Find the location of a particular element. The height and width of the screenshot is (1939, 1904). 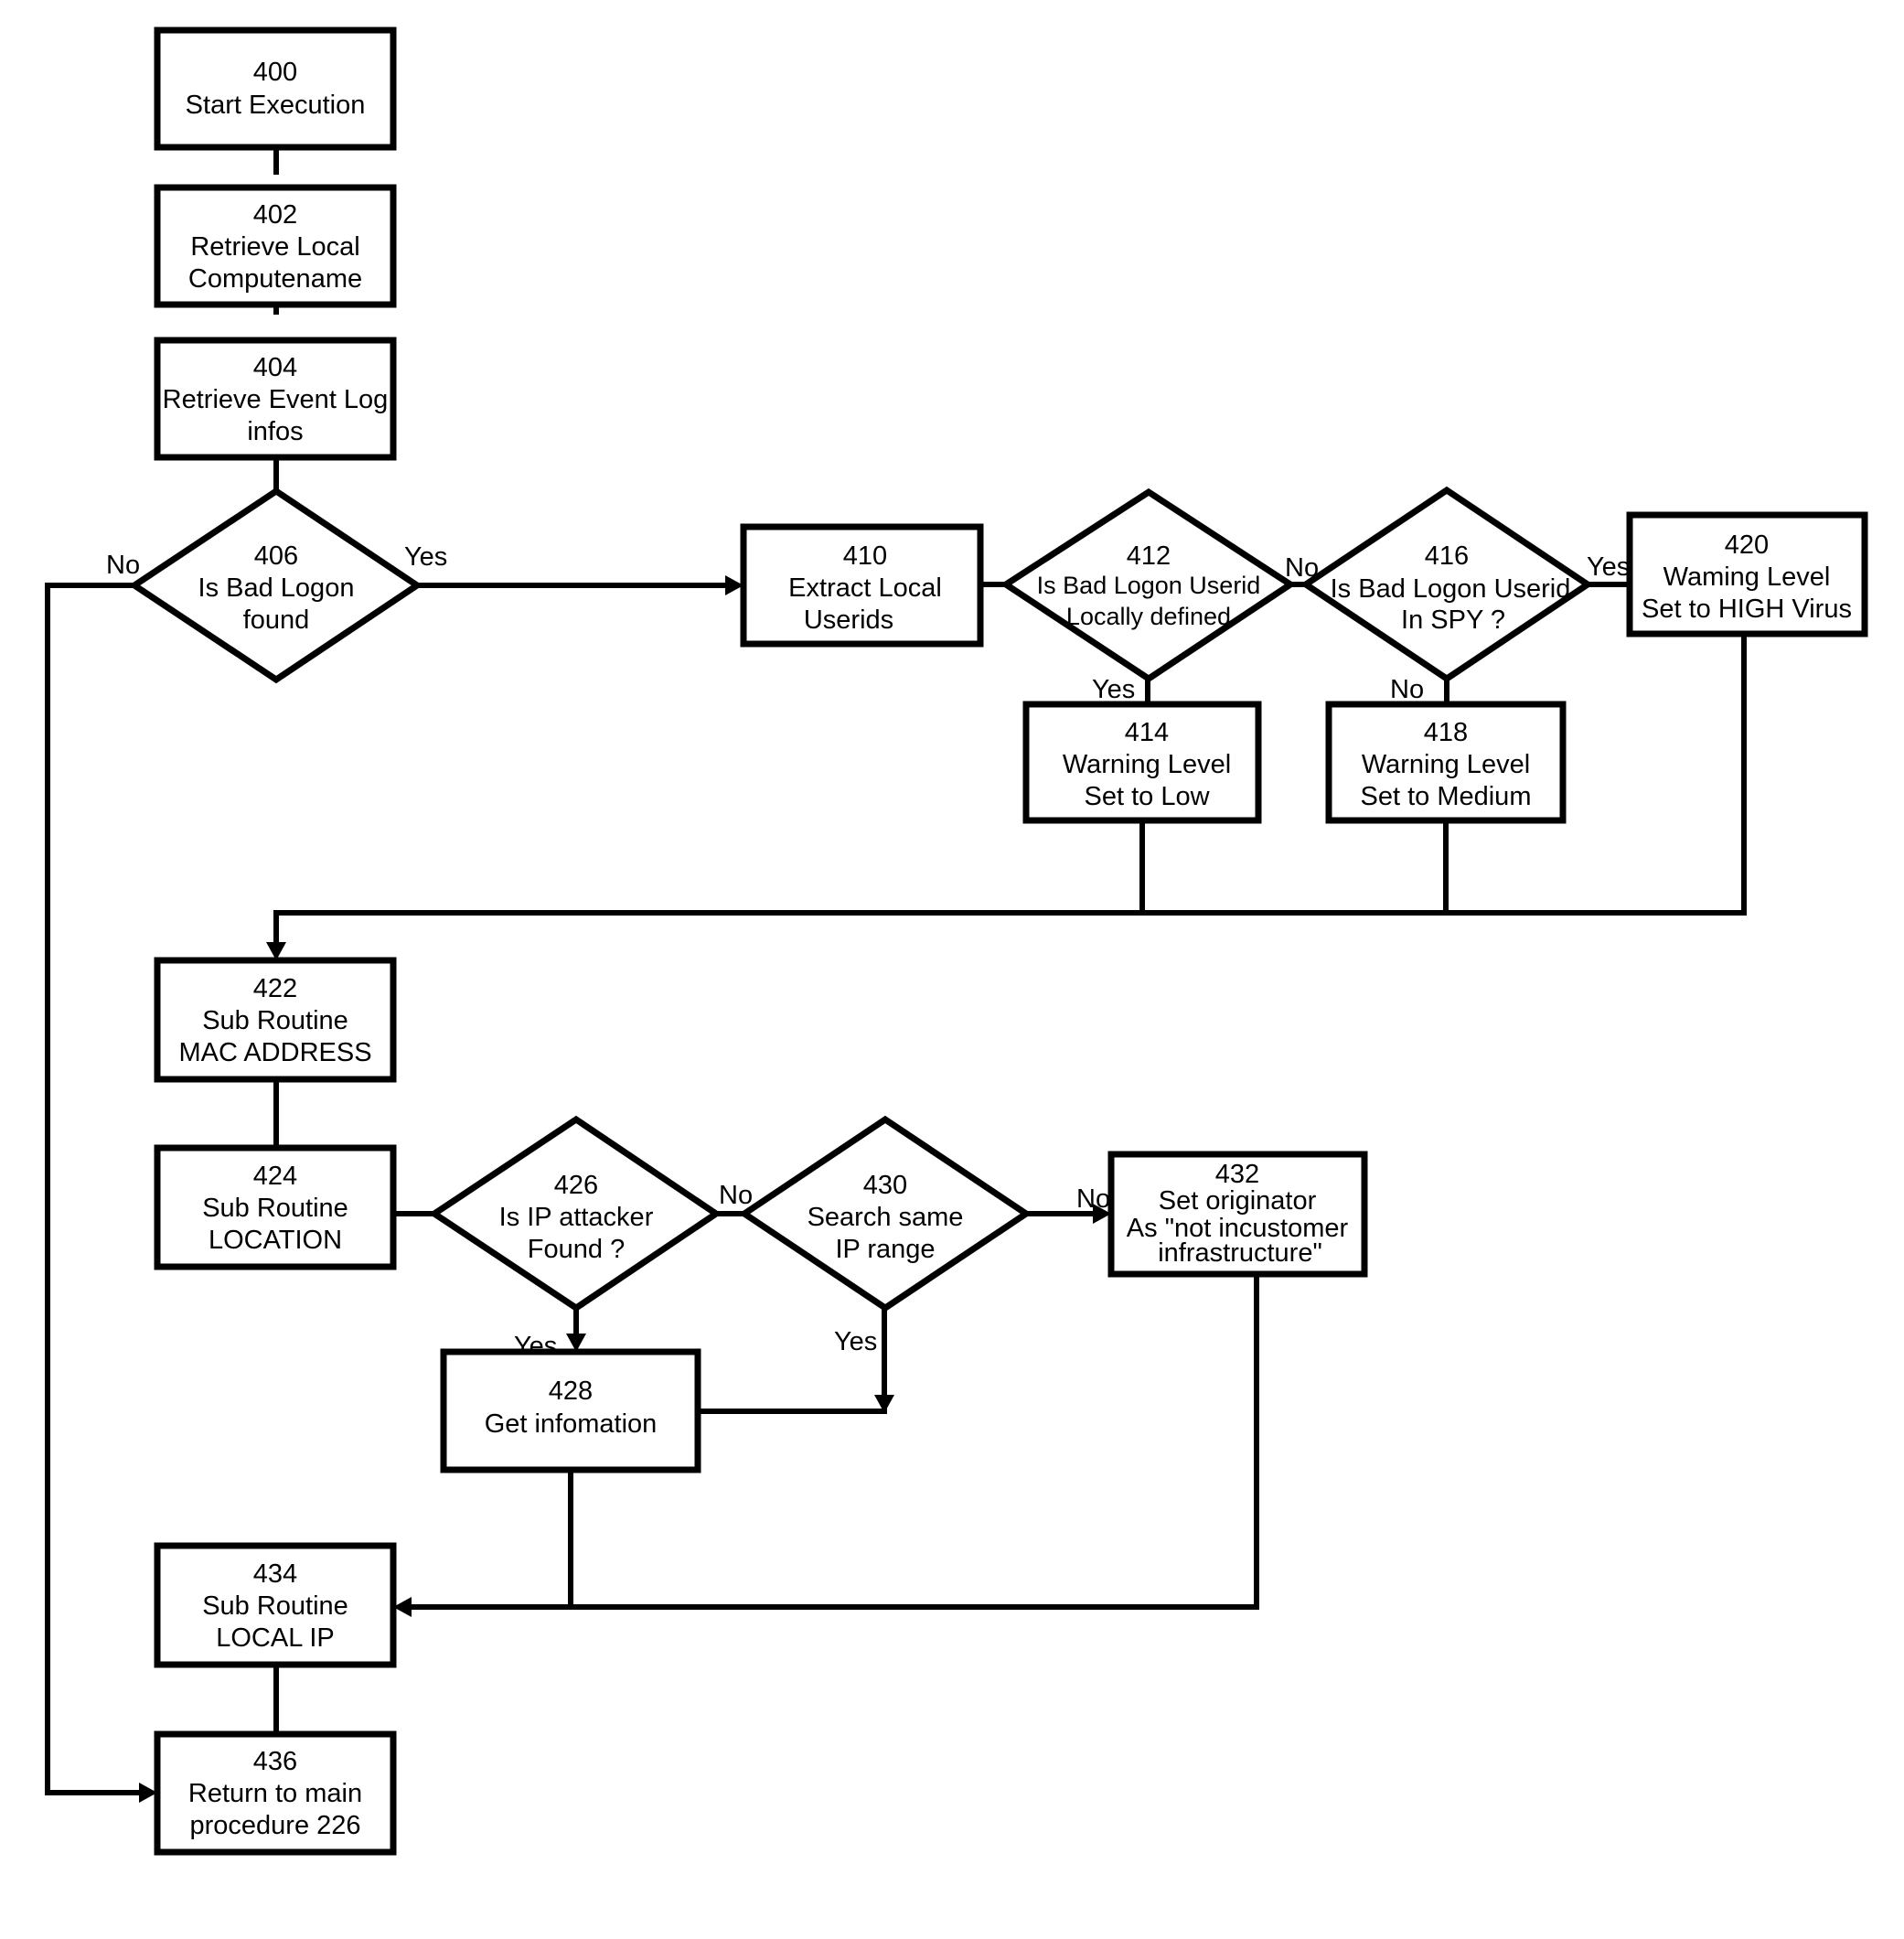

node-label-line: Is Bad Logon Userid is located at coordinates (1451, 589).